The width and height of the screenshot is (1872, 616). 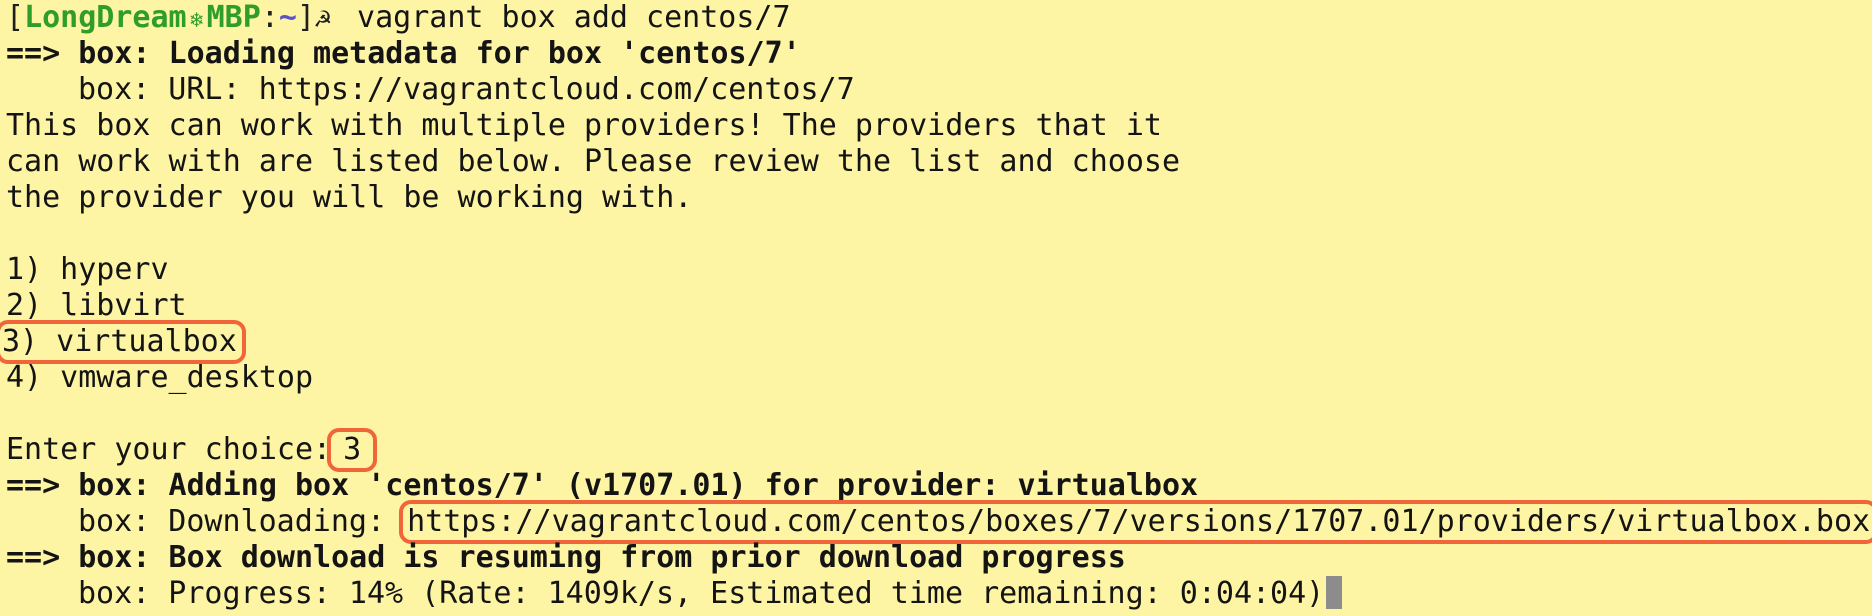 I want to click on choice-label: Enter your choice:, so click(x=169, y=449).